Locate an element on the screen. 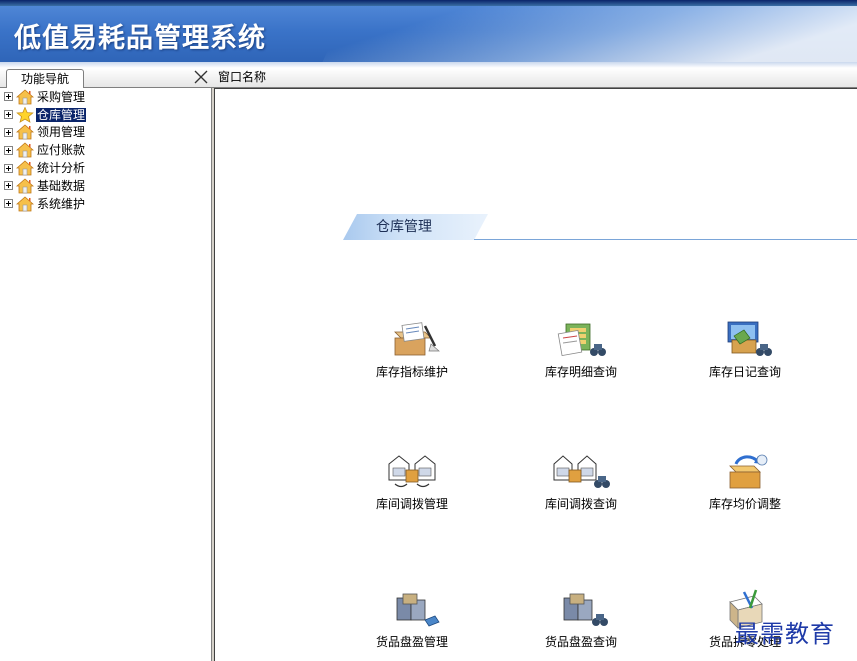  warehouse-transfer-binoculars-icon is located at coordinates (581, 471).